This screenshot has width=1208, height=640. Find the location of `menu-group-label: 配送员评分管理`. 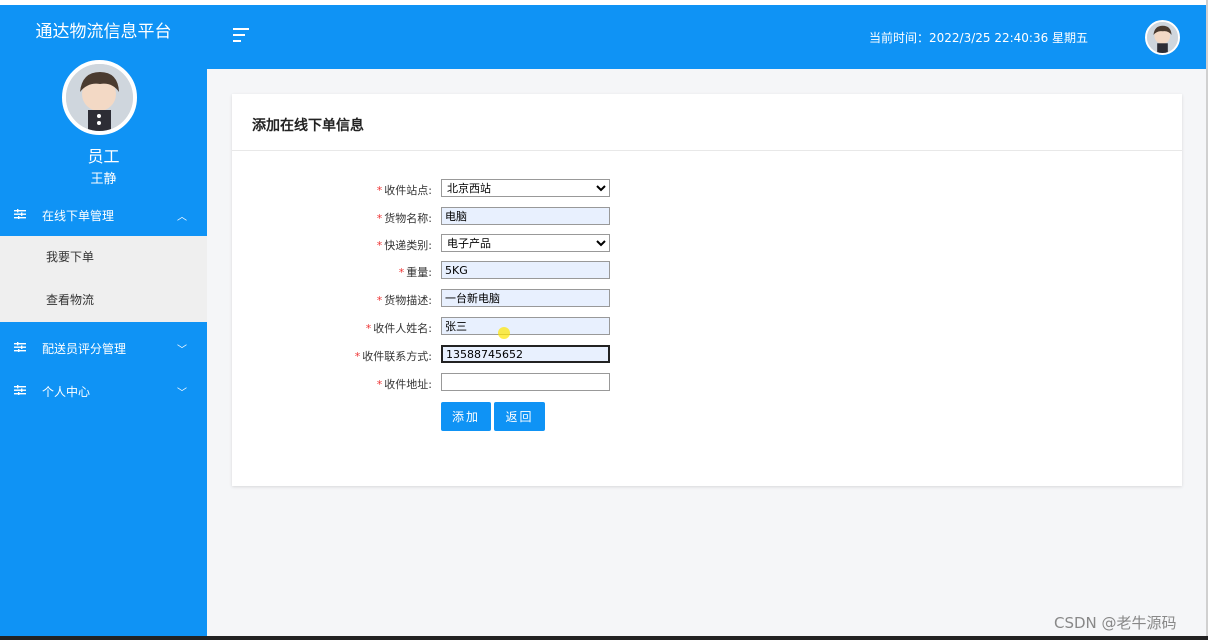

menu-group-label: 配送员评分管理 is located at coordinates (84, 348).